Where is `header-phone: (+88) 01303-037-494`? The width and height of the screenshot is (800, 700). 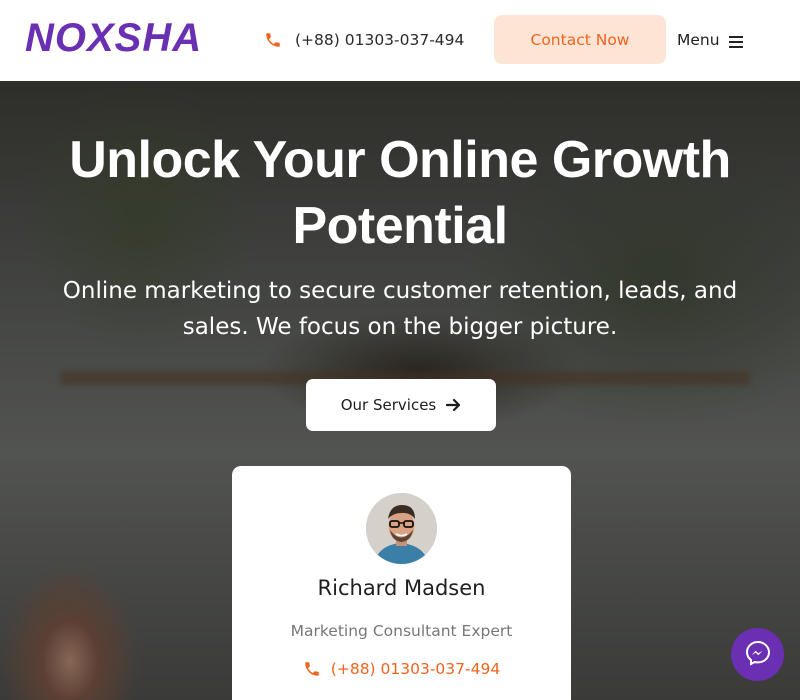 header-phone: (+88) 01303-037-494 is located at coordinates (364, 40).